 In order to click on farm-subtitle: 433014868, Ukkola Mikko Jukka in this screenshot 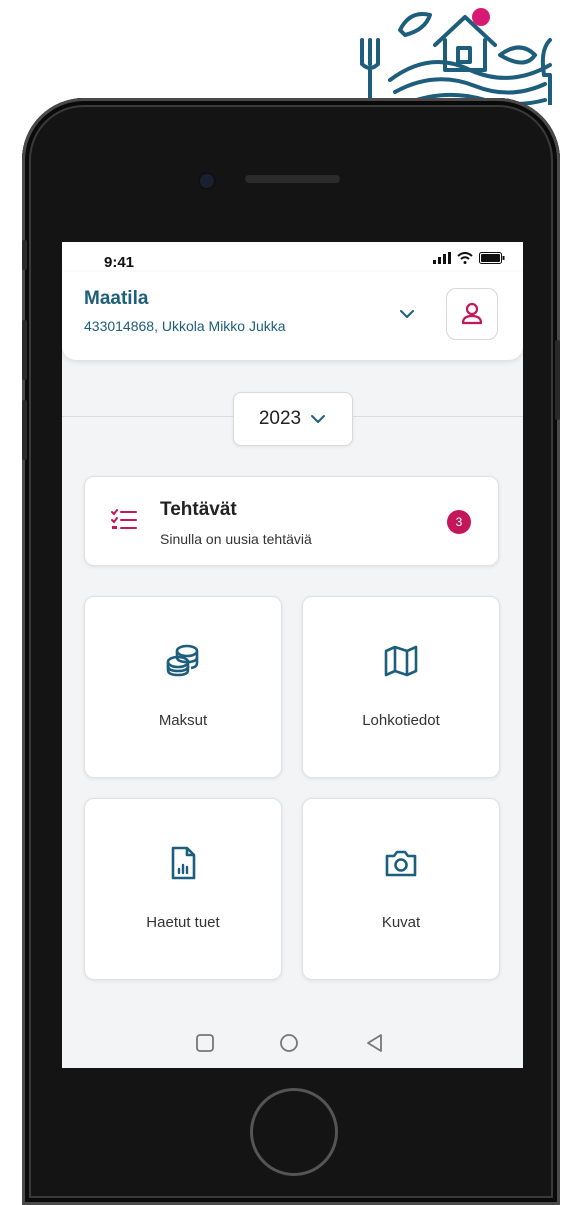, I will do `click(185, 326)`.